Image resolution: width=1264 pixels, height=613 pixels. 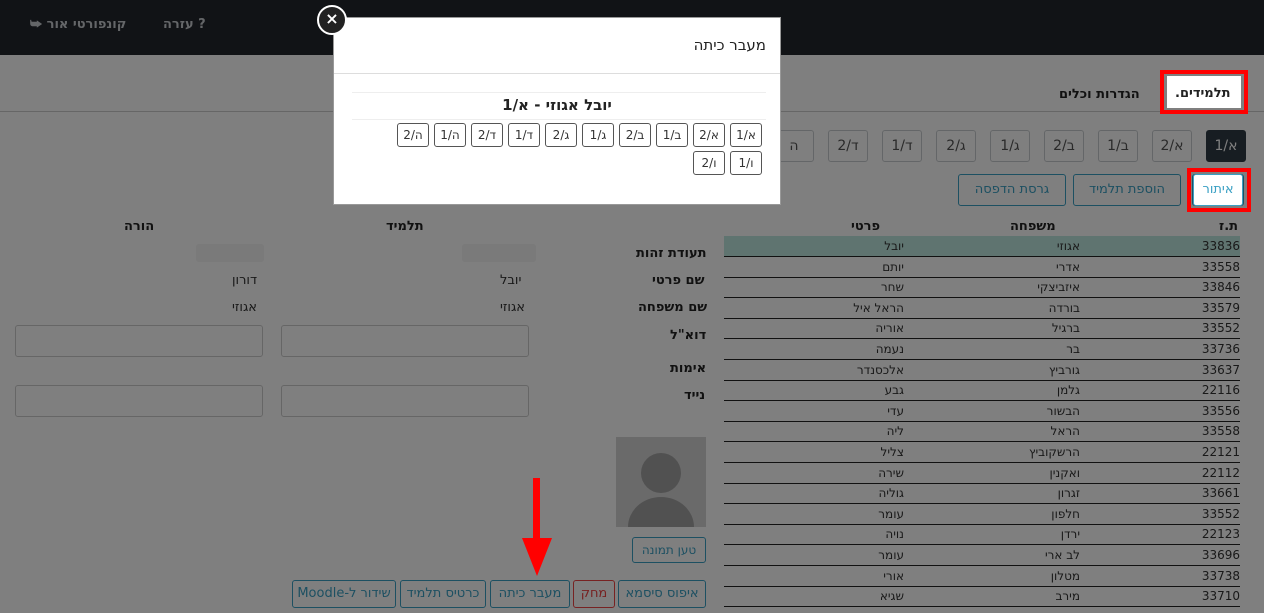 What do you see at coordinates (598, 135) in the screenshot?
I see `modal-class-button: ג/1` at bounding box center [598, 135].